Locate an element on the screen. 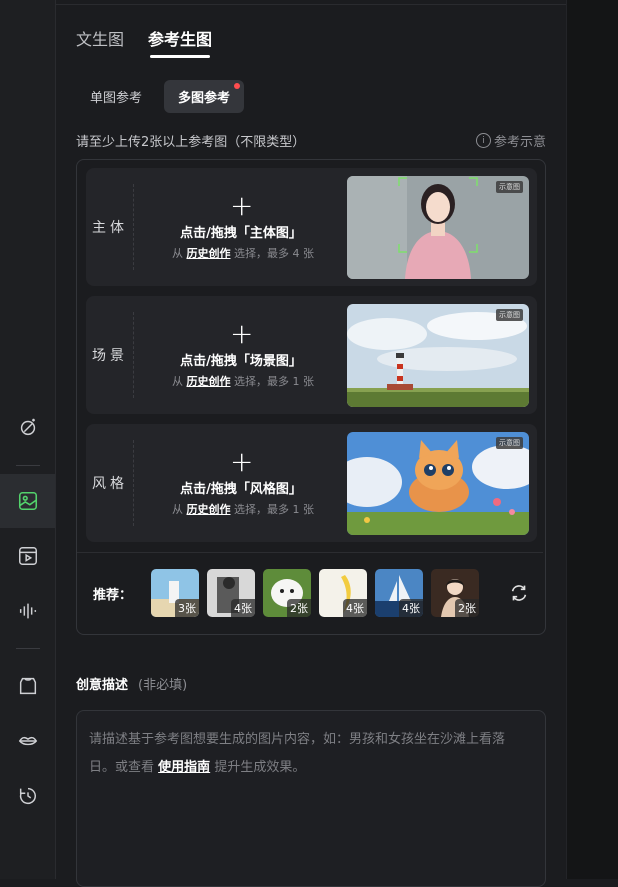 This screenshot has width=618, height=887. scene-history-line: 从 历史创作 选择，最多 1 张 is located at coordinates (243, 381).